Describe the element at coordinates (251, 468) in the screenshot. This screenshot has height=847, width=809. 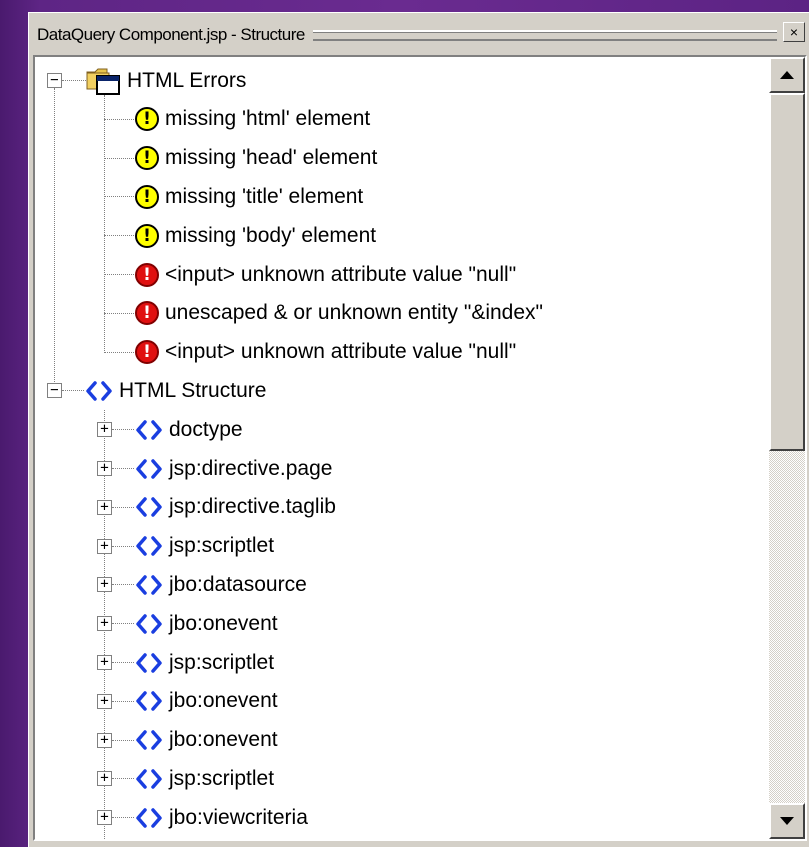
I see `tree-node-label: jsp:directive.page` at that location.